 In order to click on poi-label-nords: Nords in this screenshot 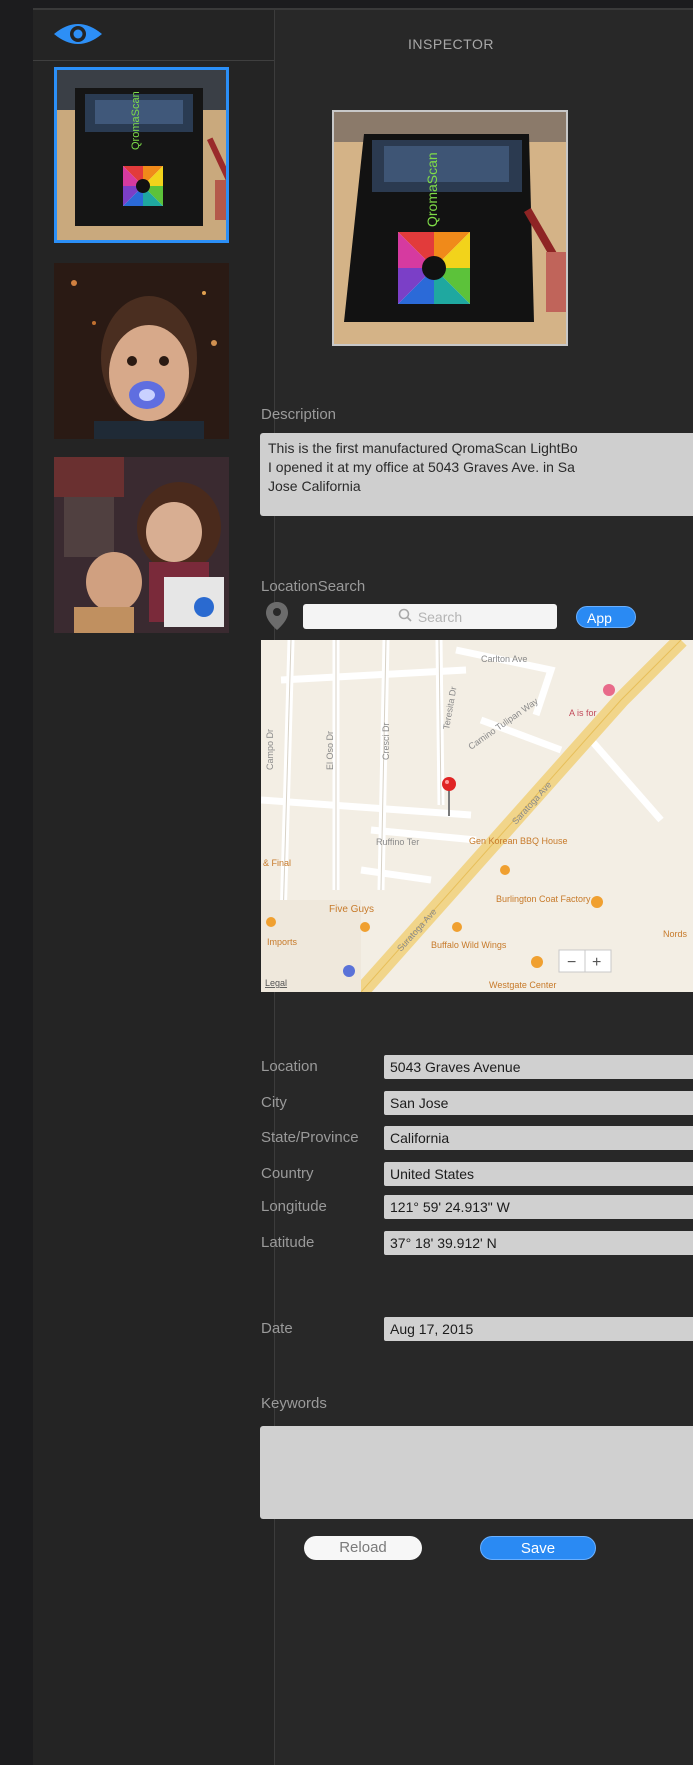, I will do `click(675, 934)`.